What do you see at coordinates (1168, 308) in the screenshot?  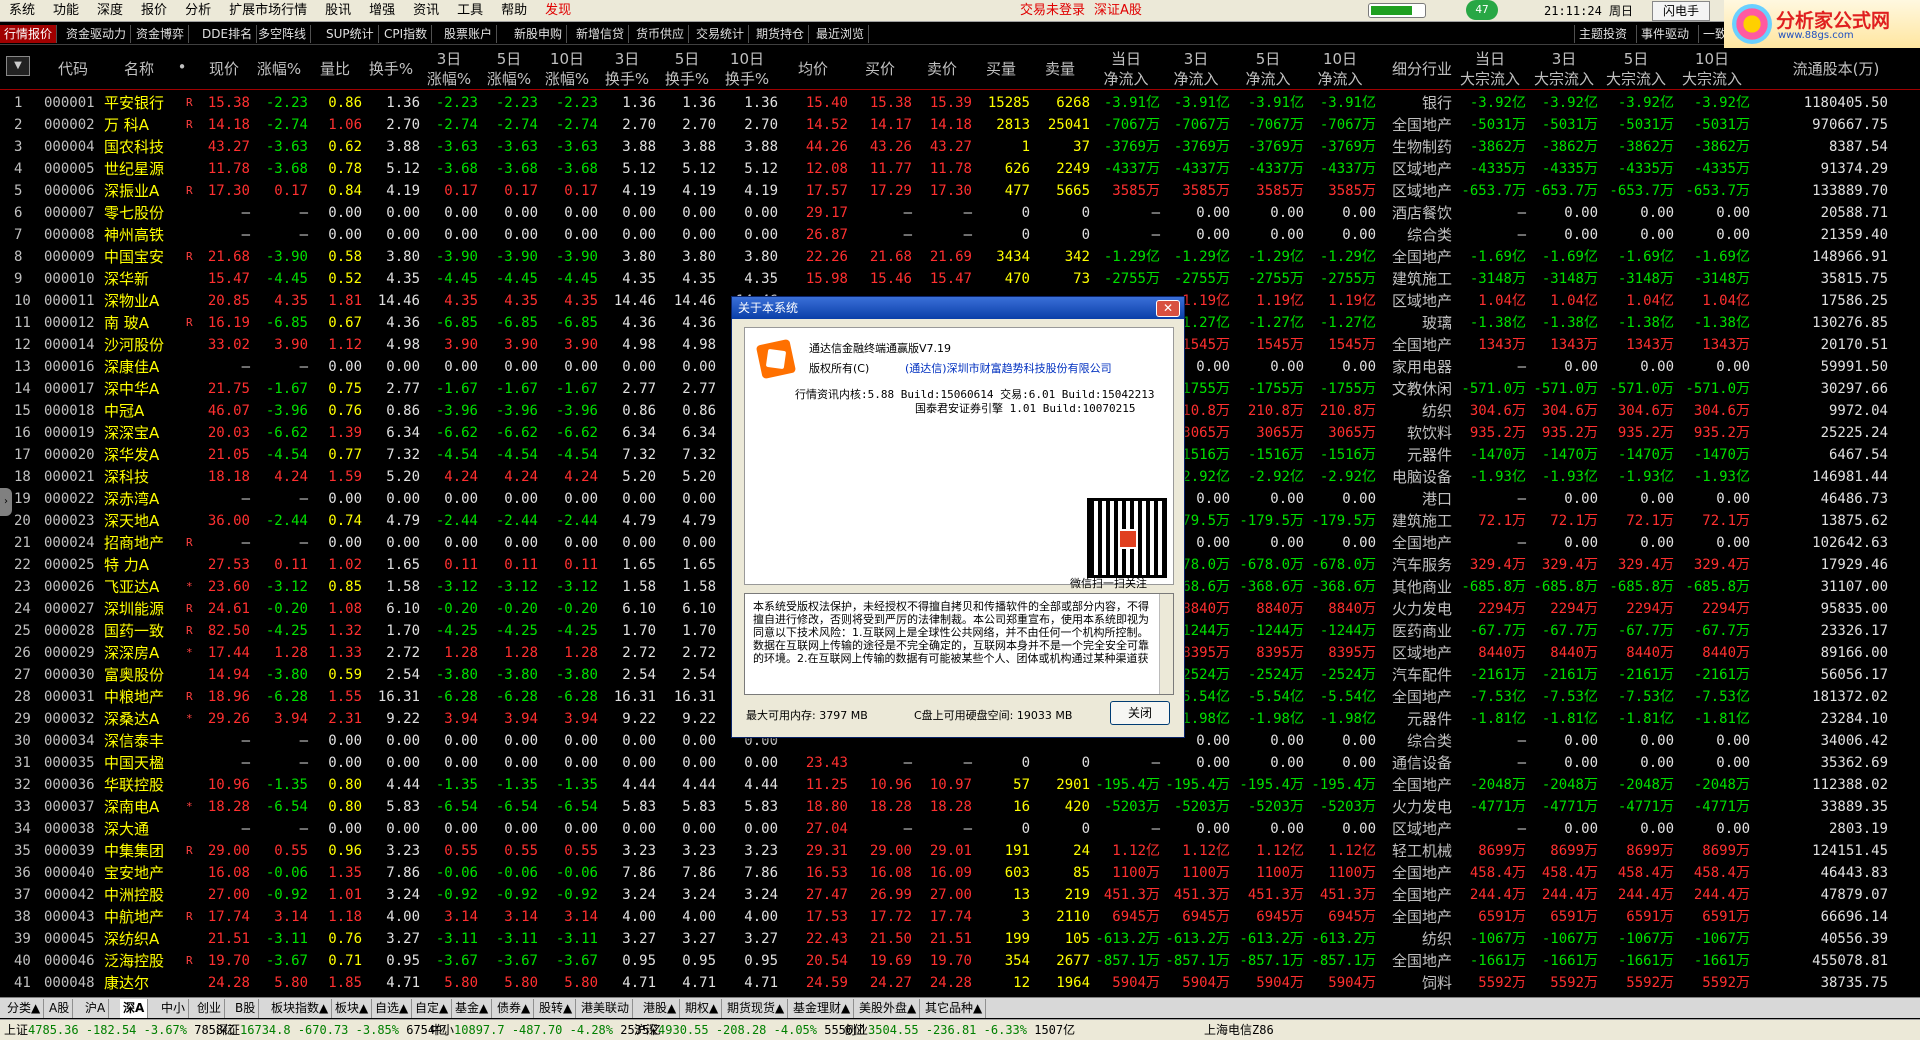 I see `dialog-close-icon: ✕` at bounding box center [1168, 308].